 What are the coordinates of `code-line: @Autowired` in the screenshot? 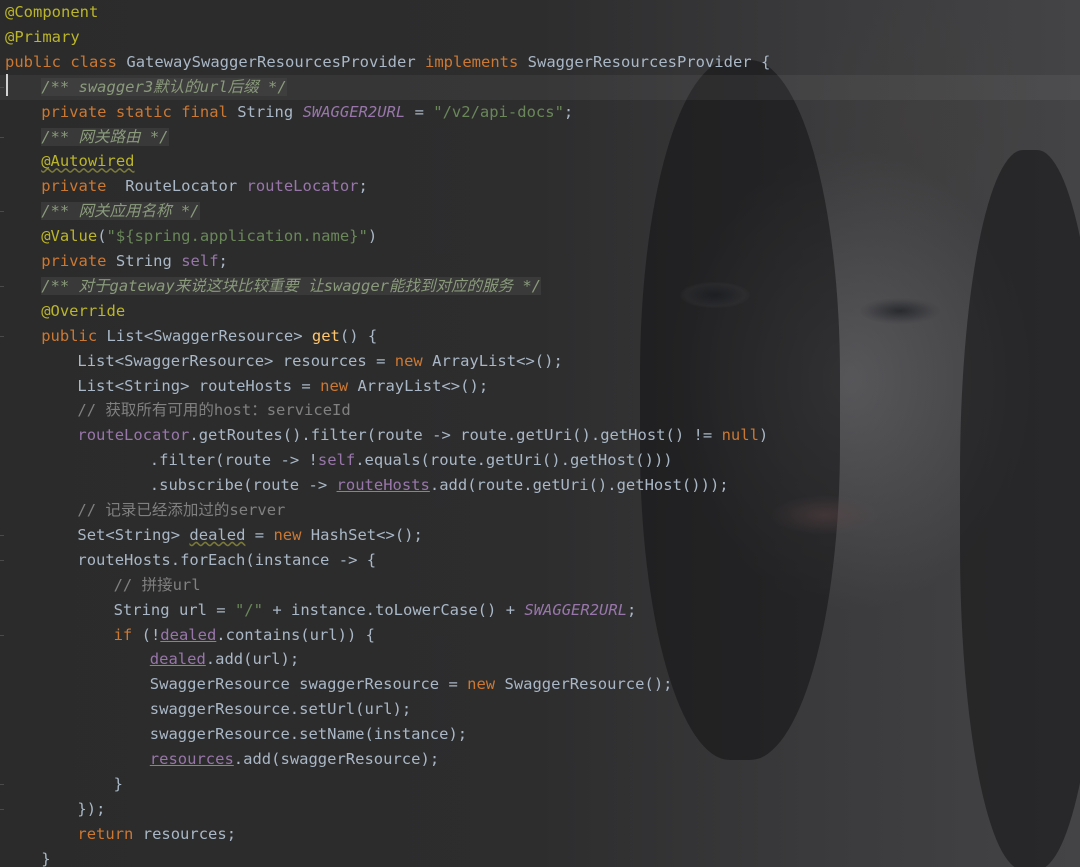 It's located at (67, 161).